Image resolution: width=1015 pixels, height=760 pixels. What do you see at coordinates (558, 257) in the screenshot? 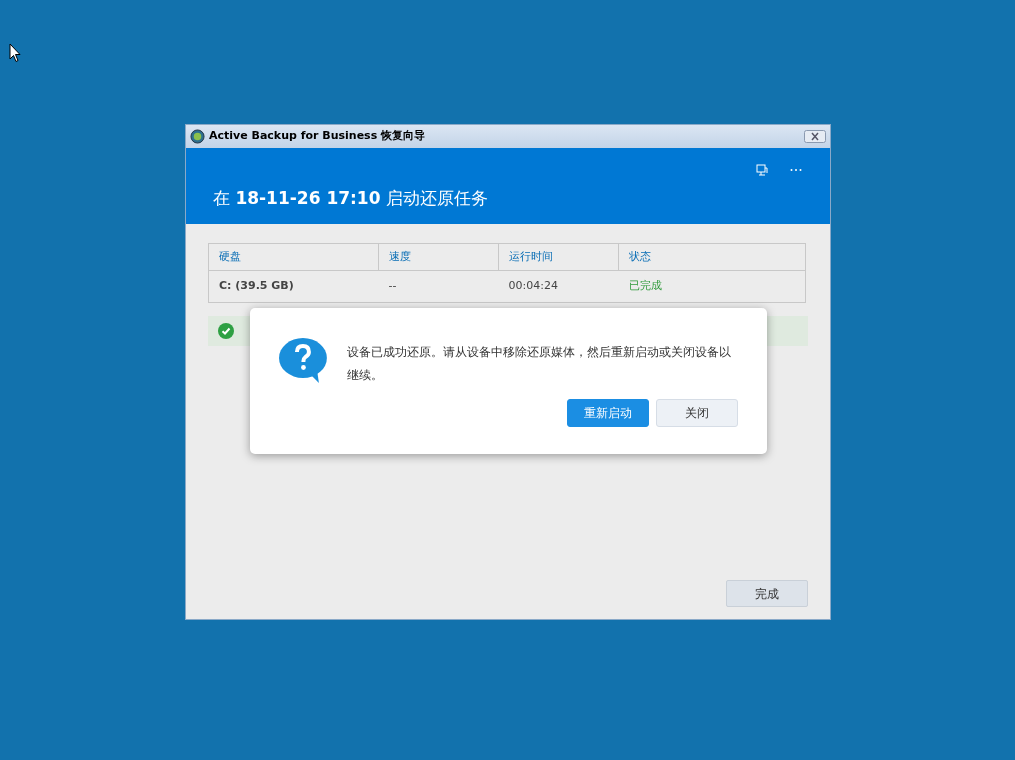
I see `column-header: 运行时间` at bounding box center [558, 257].